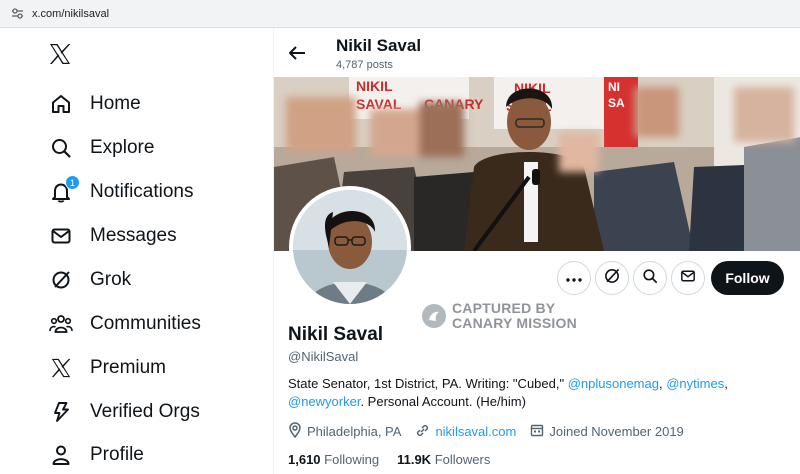  I want to click on watermark-line-2: CANARY MISSION, so click(514, 323).